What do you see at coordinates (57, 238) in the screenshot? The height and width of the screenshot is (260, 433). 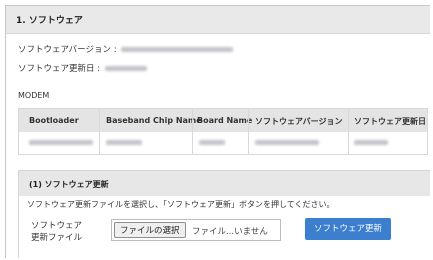 I see `update-file-label-line2: 更新ファイル` at bounding box center [57, 238].